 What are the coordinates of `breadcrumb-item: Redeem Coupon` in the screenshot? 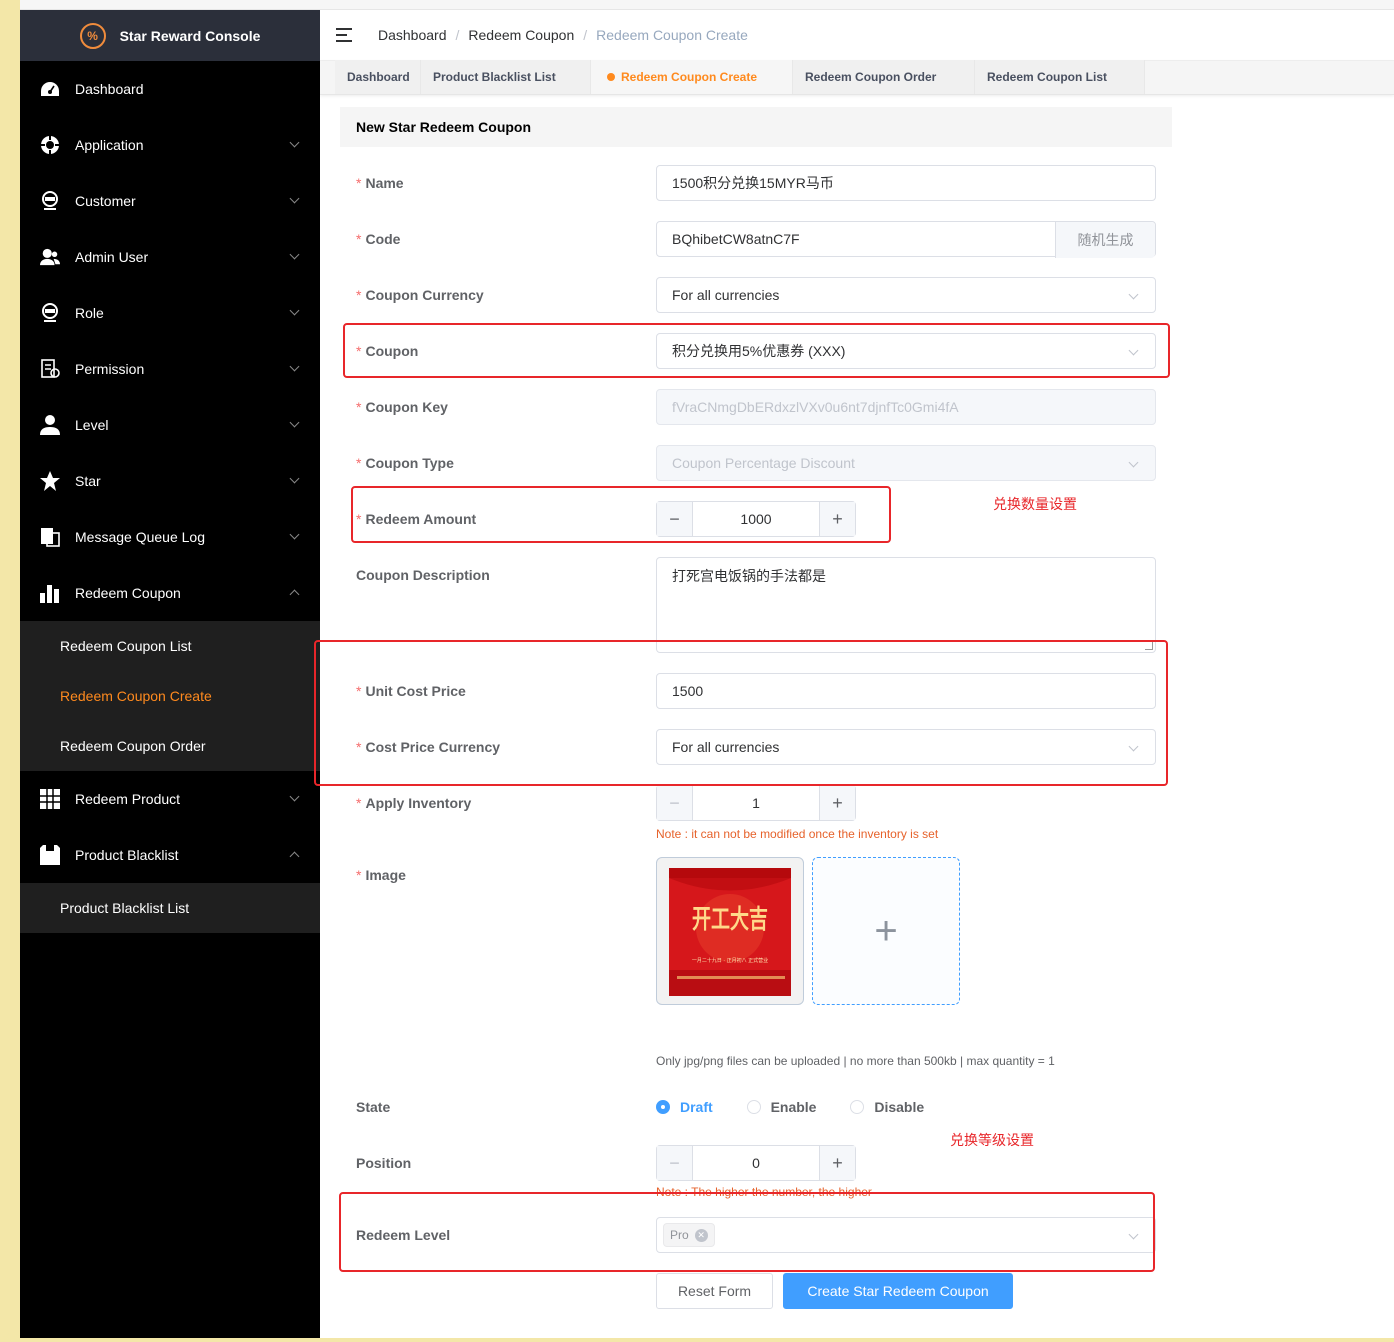 It's located at (521, 35).